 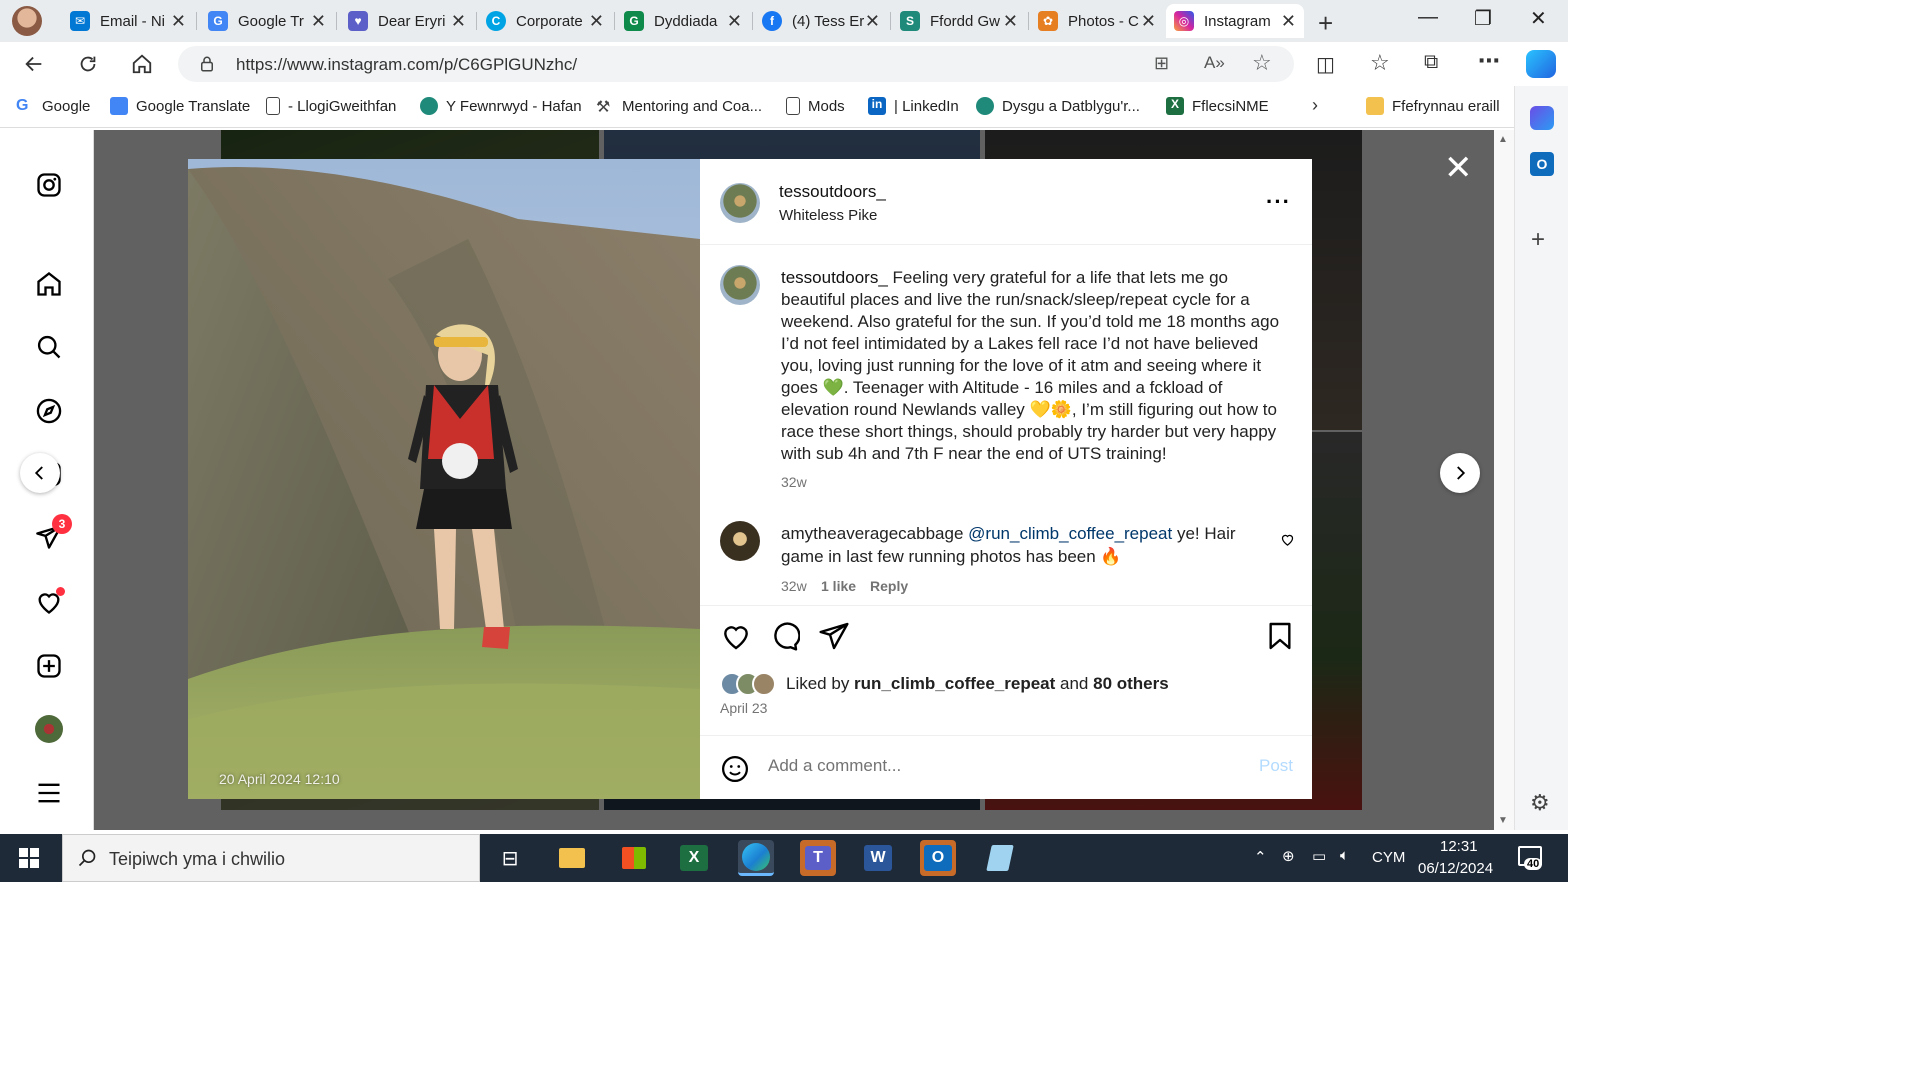 What do you see at coordinates (872, 533) in the screenshot?
I see `comment-author: amytheaveragecabbage` at bounding box center [872, 533].